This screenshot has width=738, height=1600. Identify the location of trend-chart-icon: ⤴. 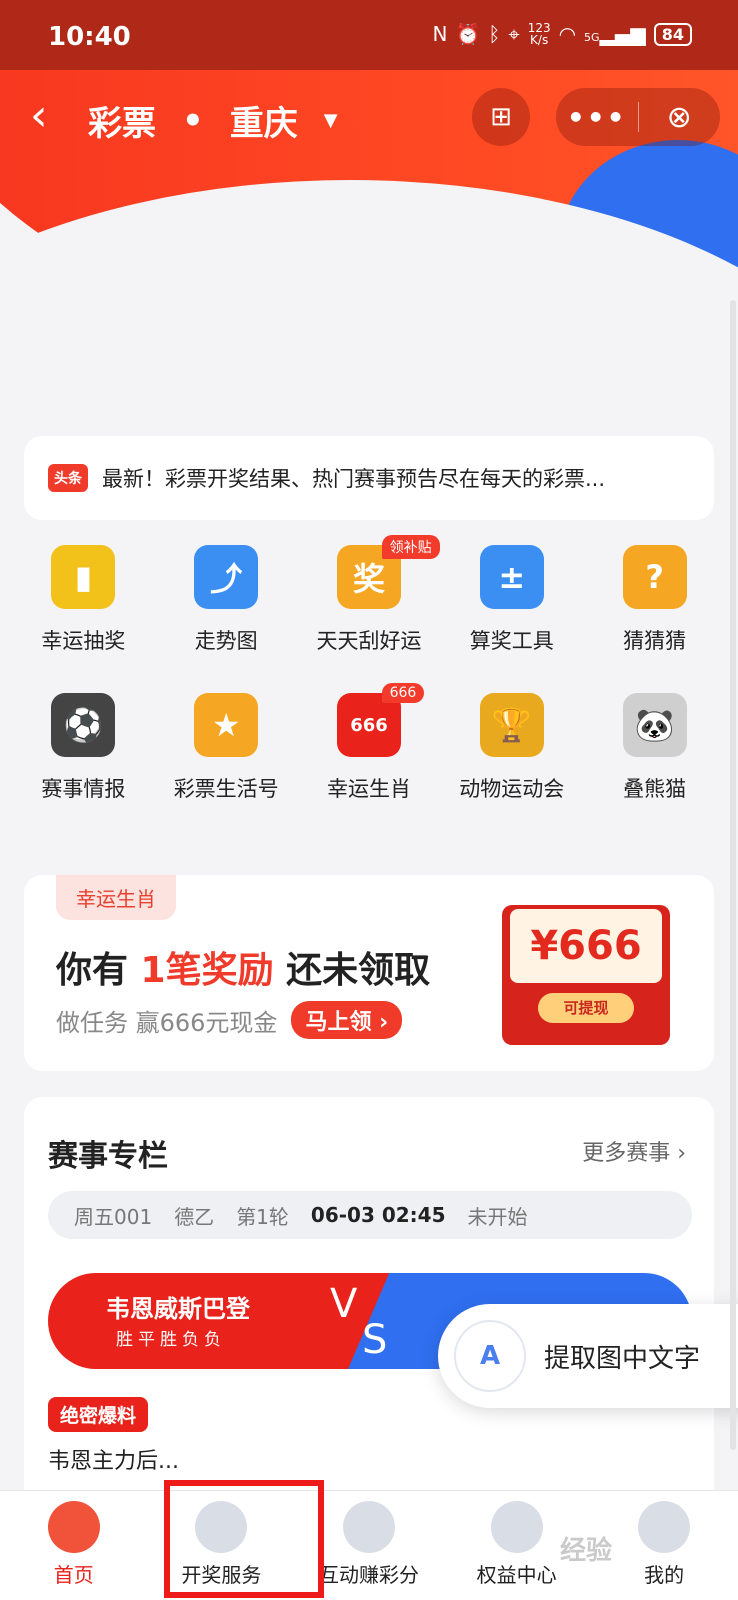
(226, 577).